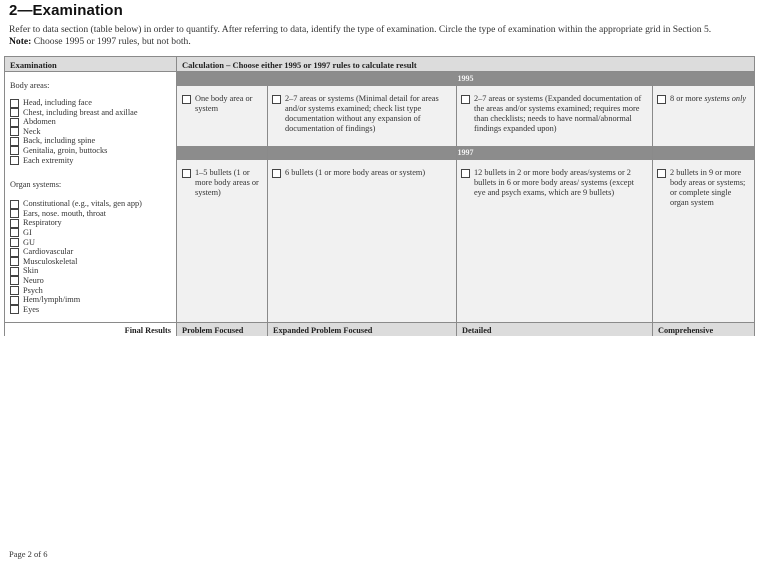 This screenshot has height=563, width=768. I want to click on checklist-item-label: Chest, including breast and axillae, so click(80, 112).